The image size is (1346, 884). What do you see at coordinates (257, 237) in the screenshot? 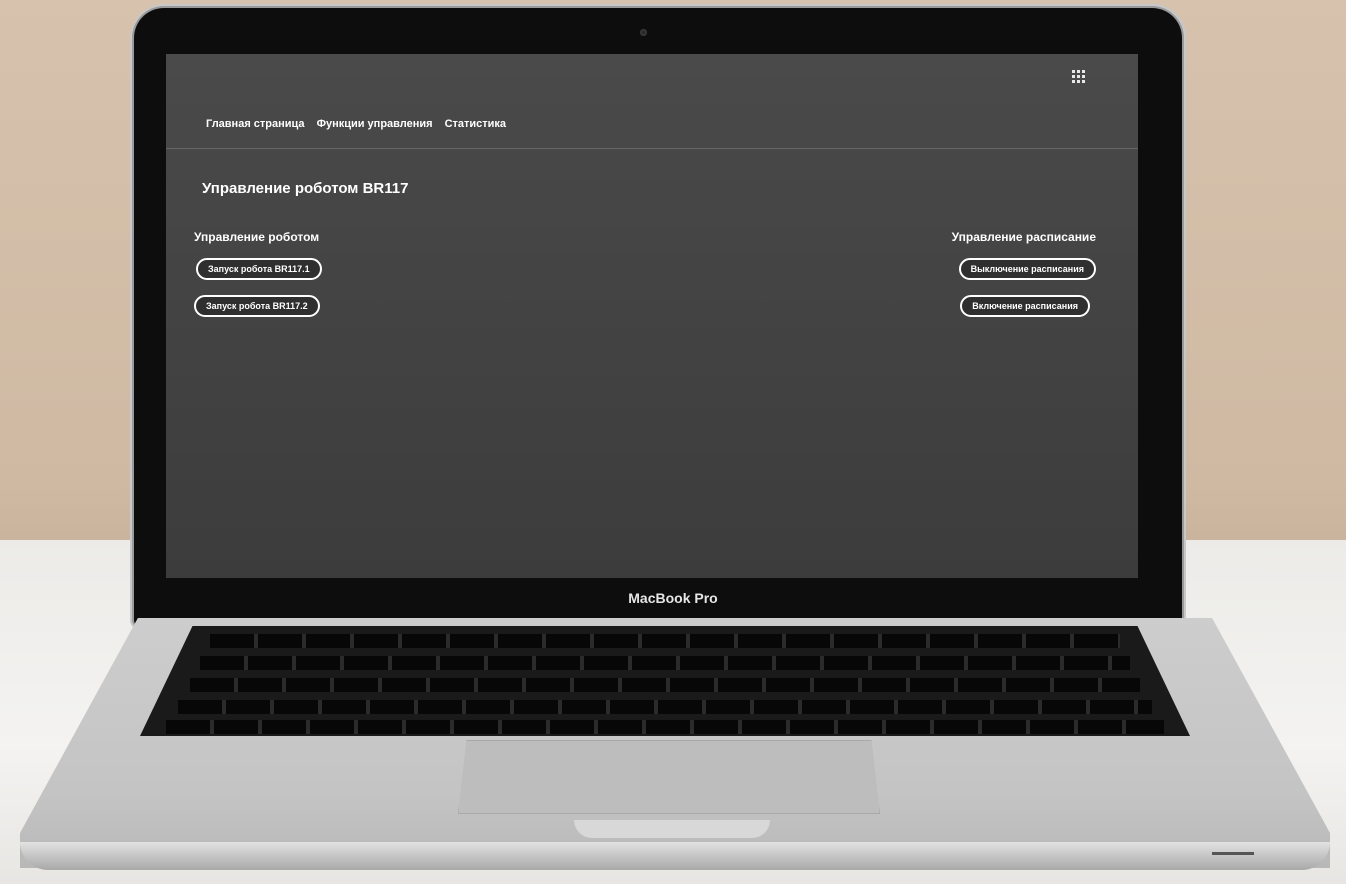
I see `robot-control-title: Управление роботом` at bounding box center [257, 237].